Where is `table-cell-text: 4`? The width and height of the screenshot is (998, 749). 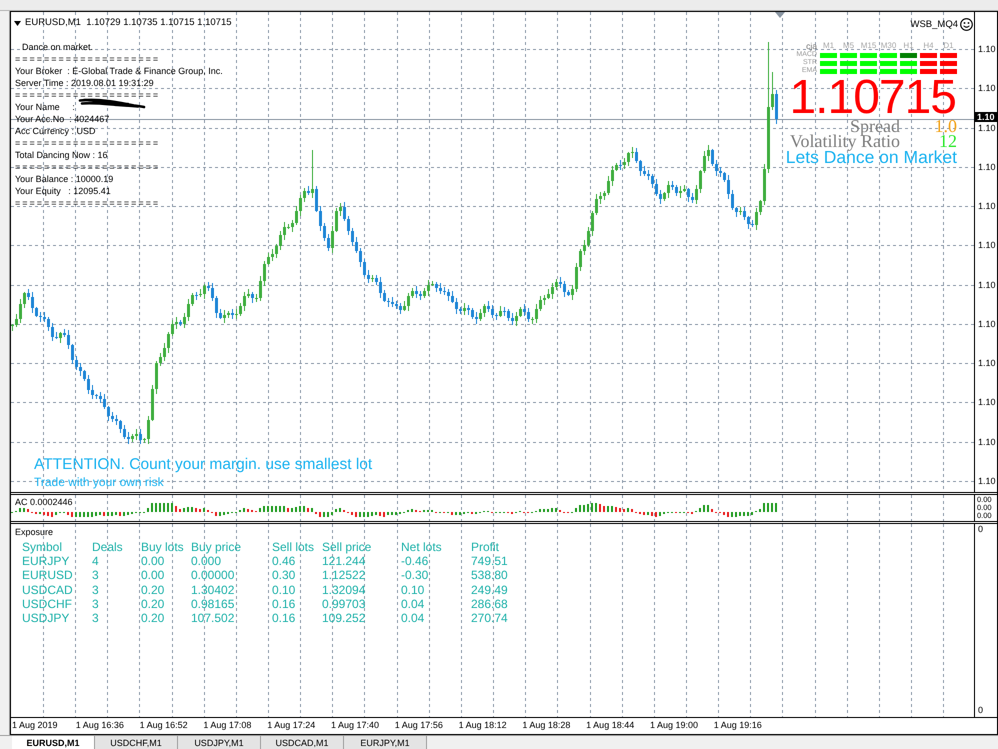 table-cell-text: 4 is located at coordinates (96, 561).